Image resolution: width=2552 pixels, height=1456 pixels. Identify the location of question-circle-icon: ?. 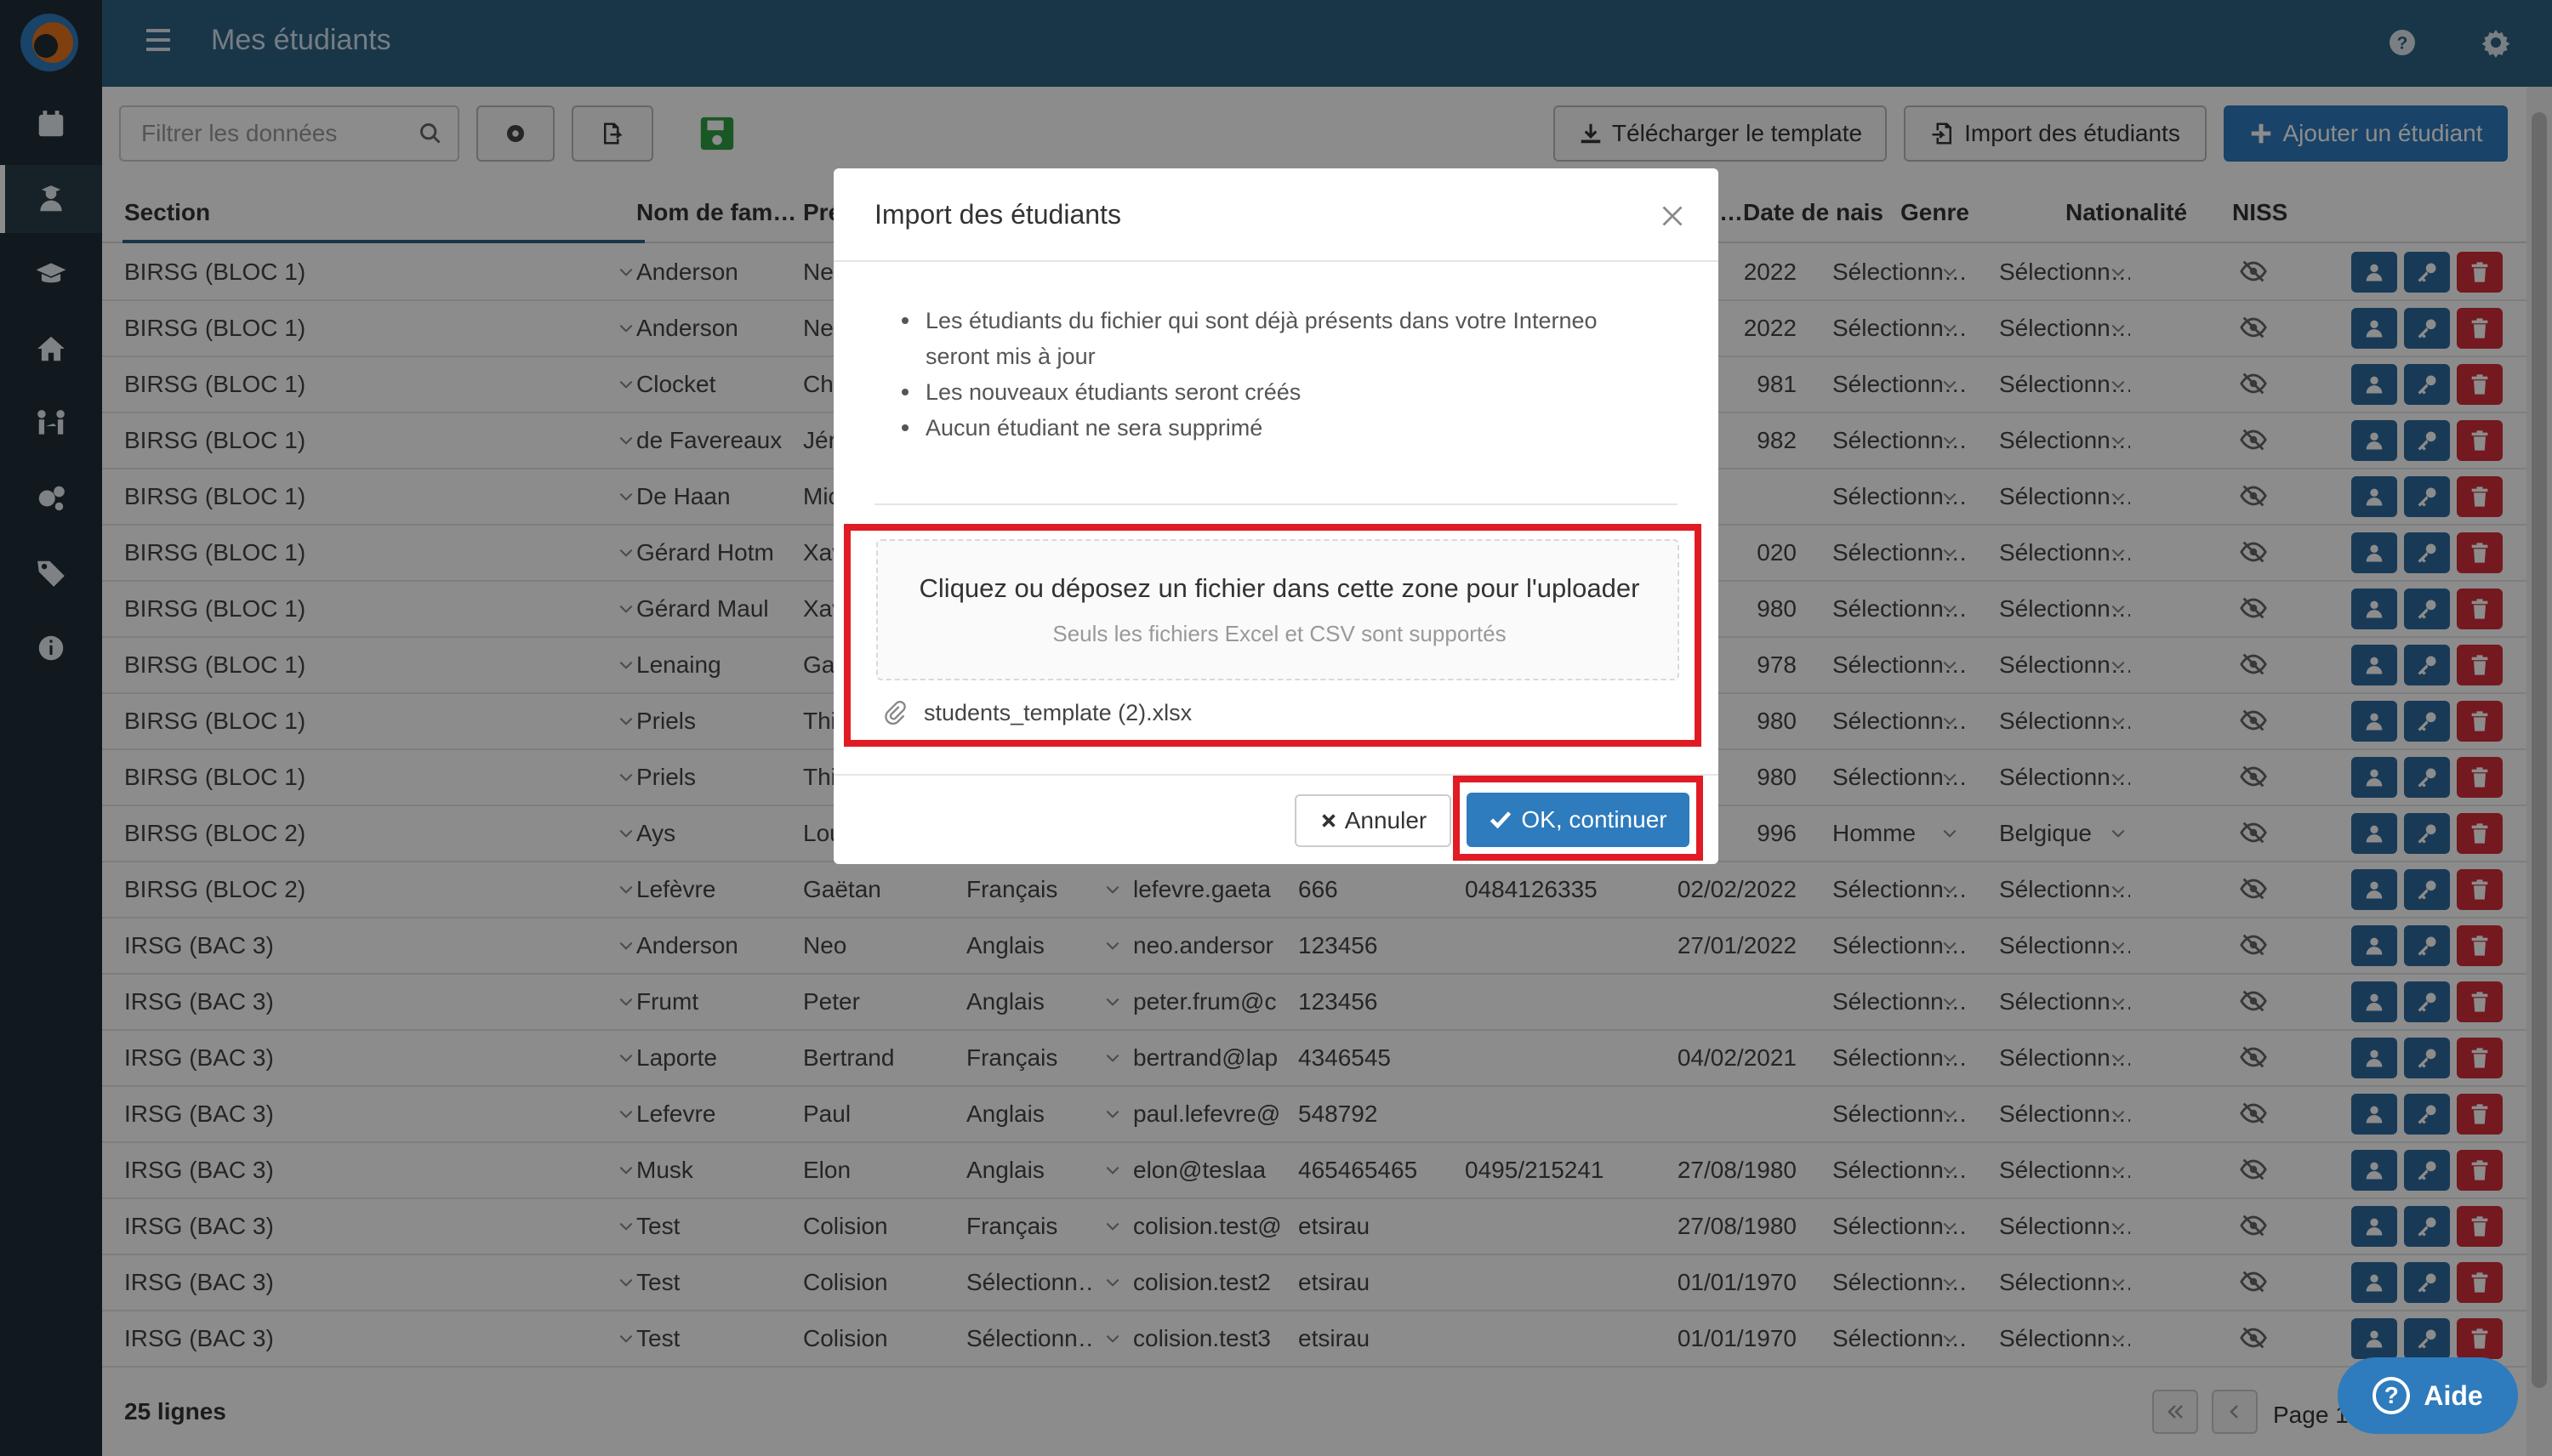
(2392, 1395).